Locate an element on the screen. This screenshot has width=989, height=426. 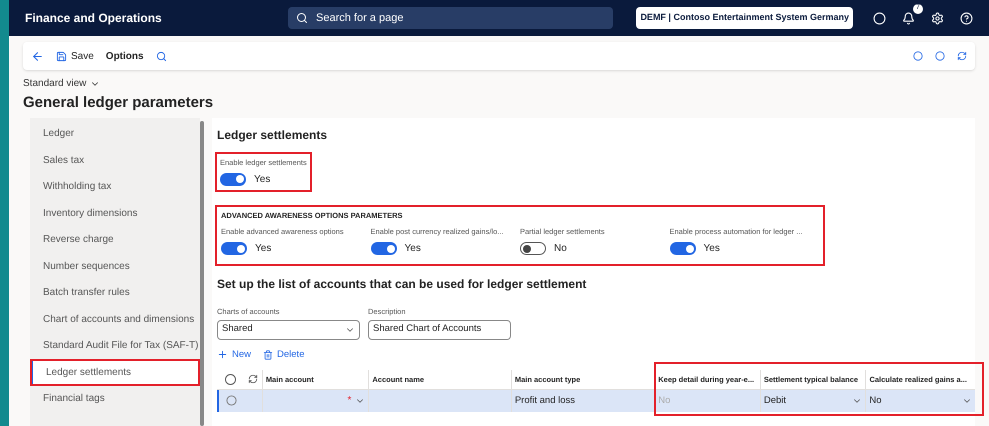
list-heading: Set up the list of accounts that can be used for ledger settlement is located at coordinates (402, 285).